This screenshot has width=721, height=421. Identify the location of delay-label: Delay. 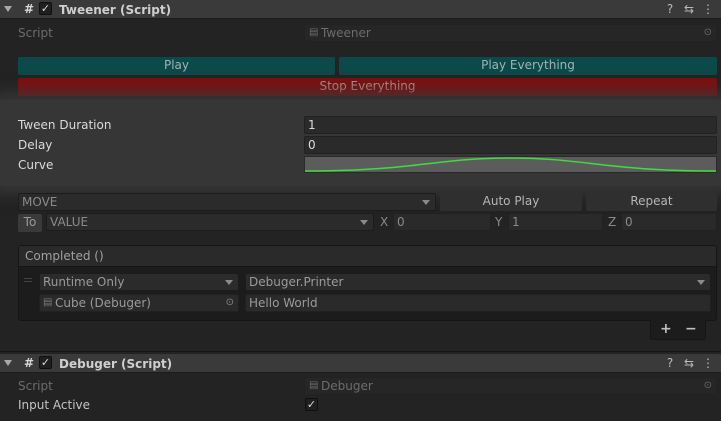
(35, 145).